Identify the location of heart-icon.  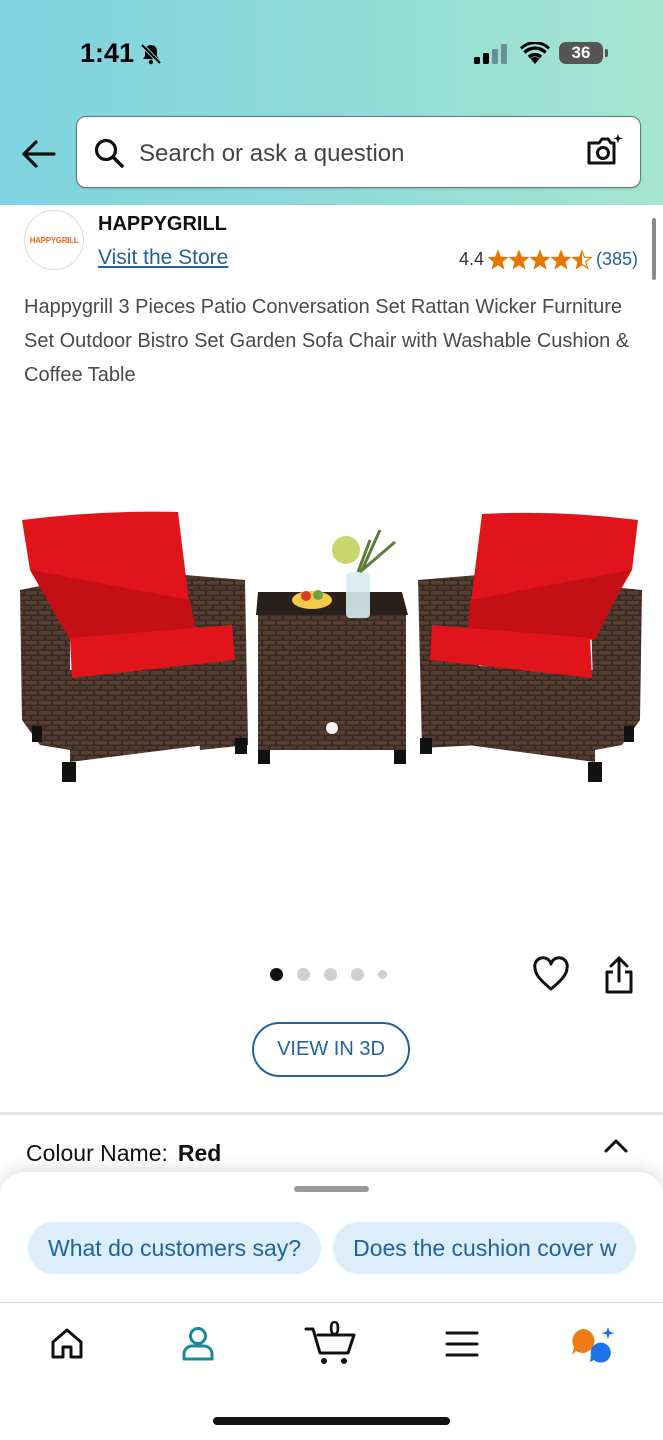
(551, 975).